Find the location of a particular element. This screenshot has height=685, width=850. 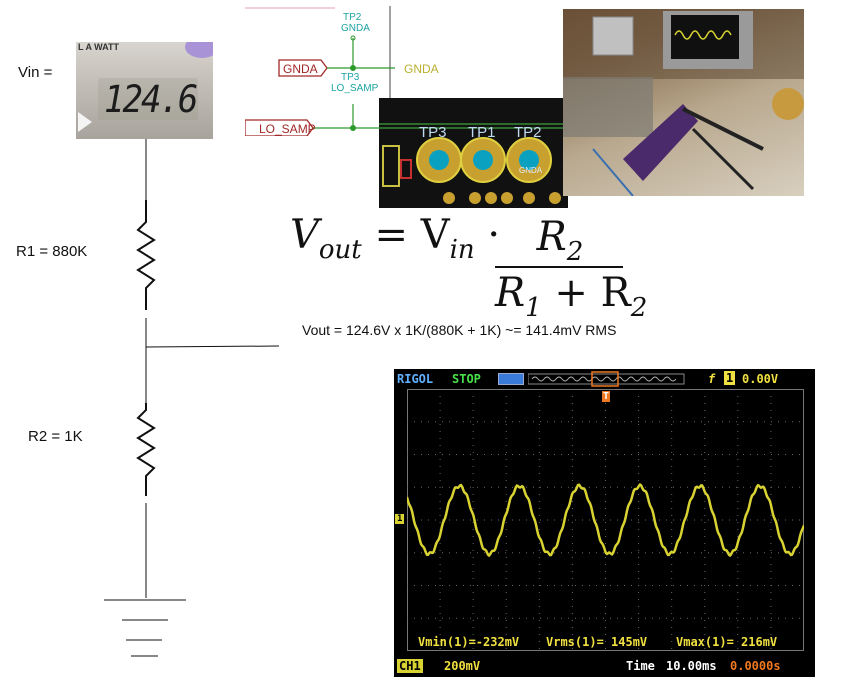

kicad-drawing is located at coordinates (320, 71).